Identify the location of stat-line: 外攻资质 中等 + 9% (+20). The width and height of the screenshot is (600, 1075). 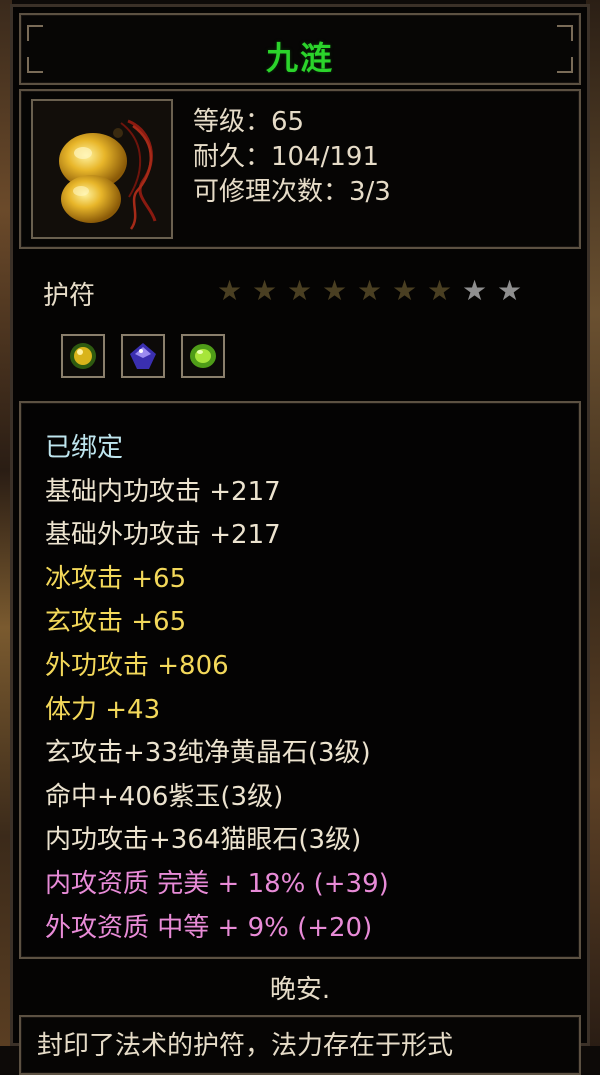
(209, 927).